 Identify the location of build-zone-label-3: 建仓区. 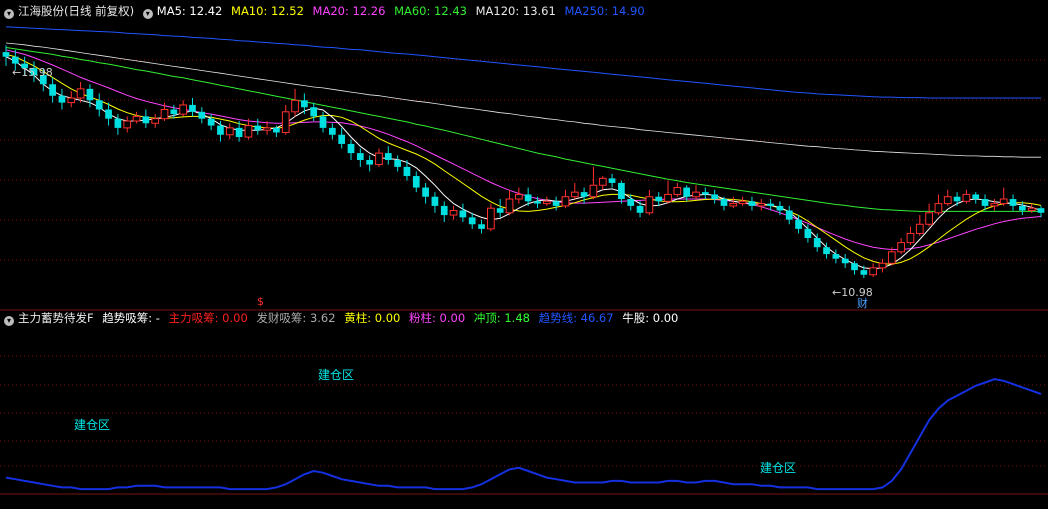
(778, 468).